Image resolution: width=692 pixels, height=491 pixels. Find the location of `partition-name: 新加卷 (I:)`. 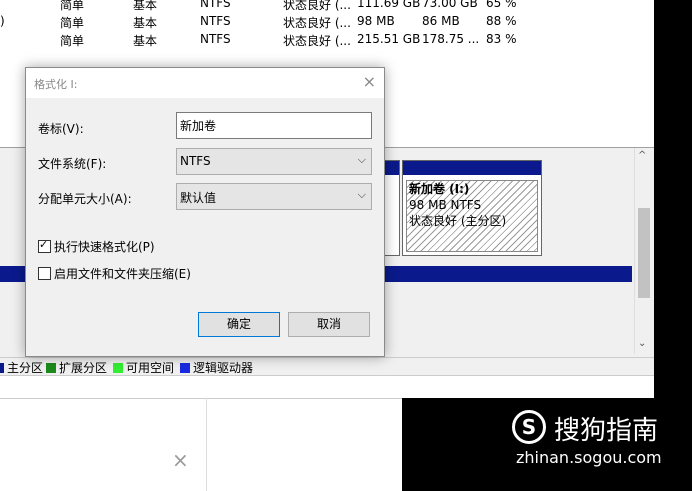

partition-name: 新加卷 (I:) is located at coordinates (439, 189).